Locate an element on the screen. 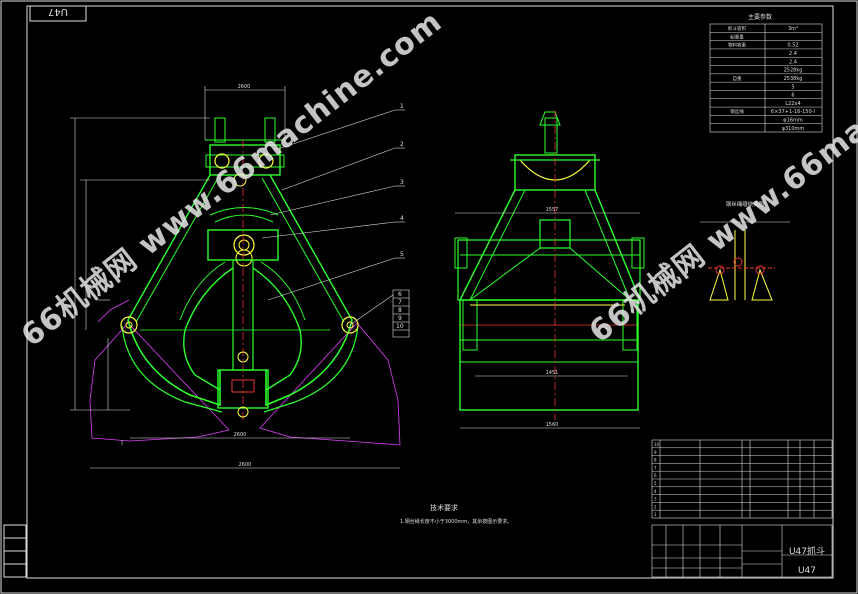 This screenshot has width=858, height=594. dim-open: 2600 is located at coordinates (245, 465).